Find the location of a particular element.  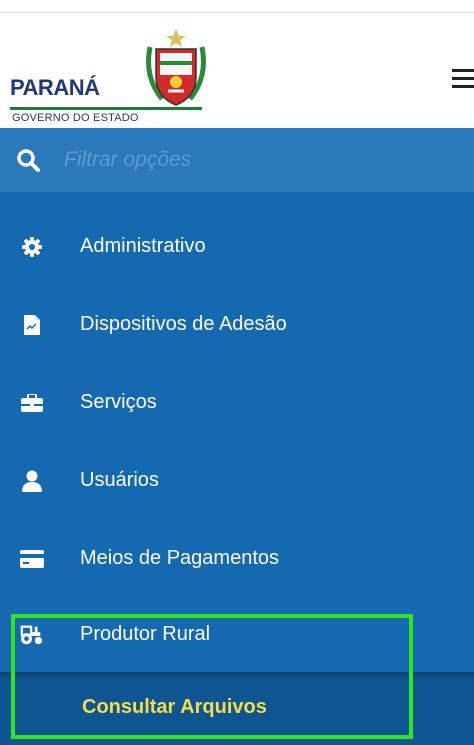

sidebar-item-label: Meios de Pagamentos is located at coordinates (180, 558).